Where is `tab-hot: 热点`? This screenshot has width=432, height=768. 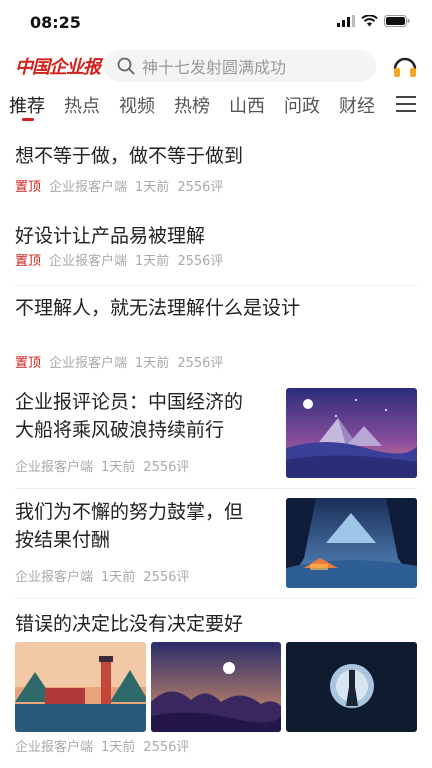 tab-hot: 热点 is located at coordinates (82, 105).